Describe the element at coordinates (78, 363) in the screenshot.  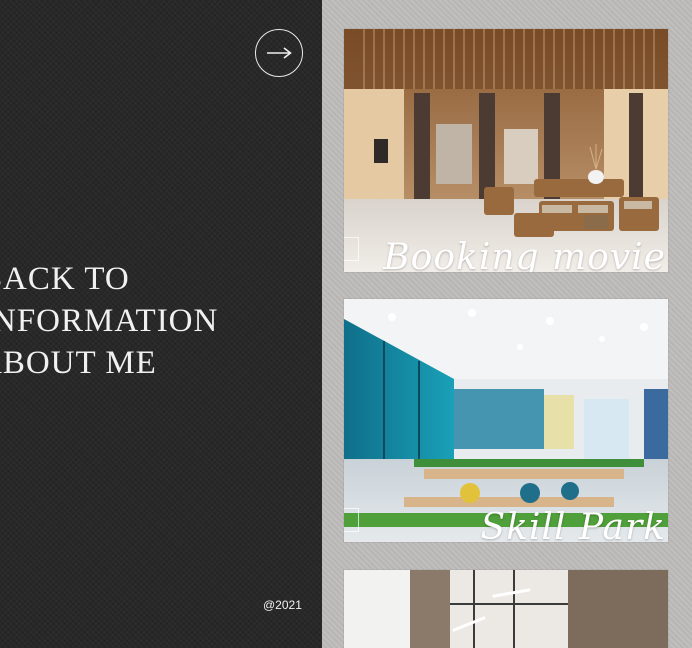
I see `heading-line-3: ABOUT ME` at that location.